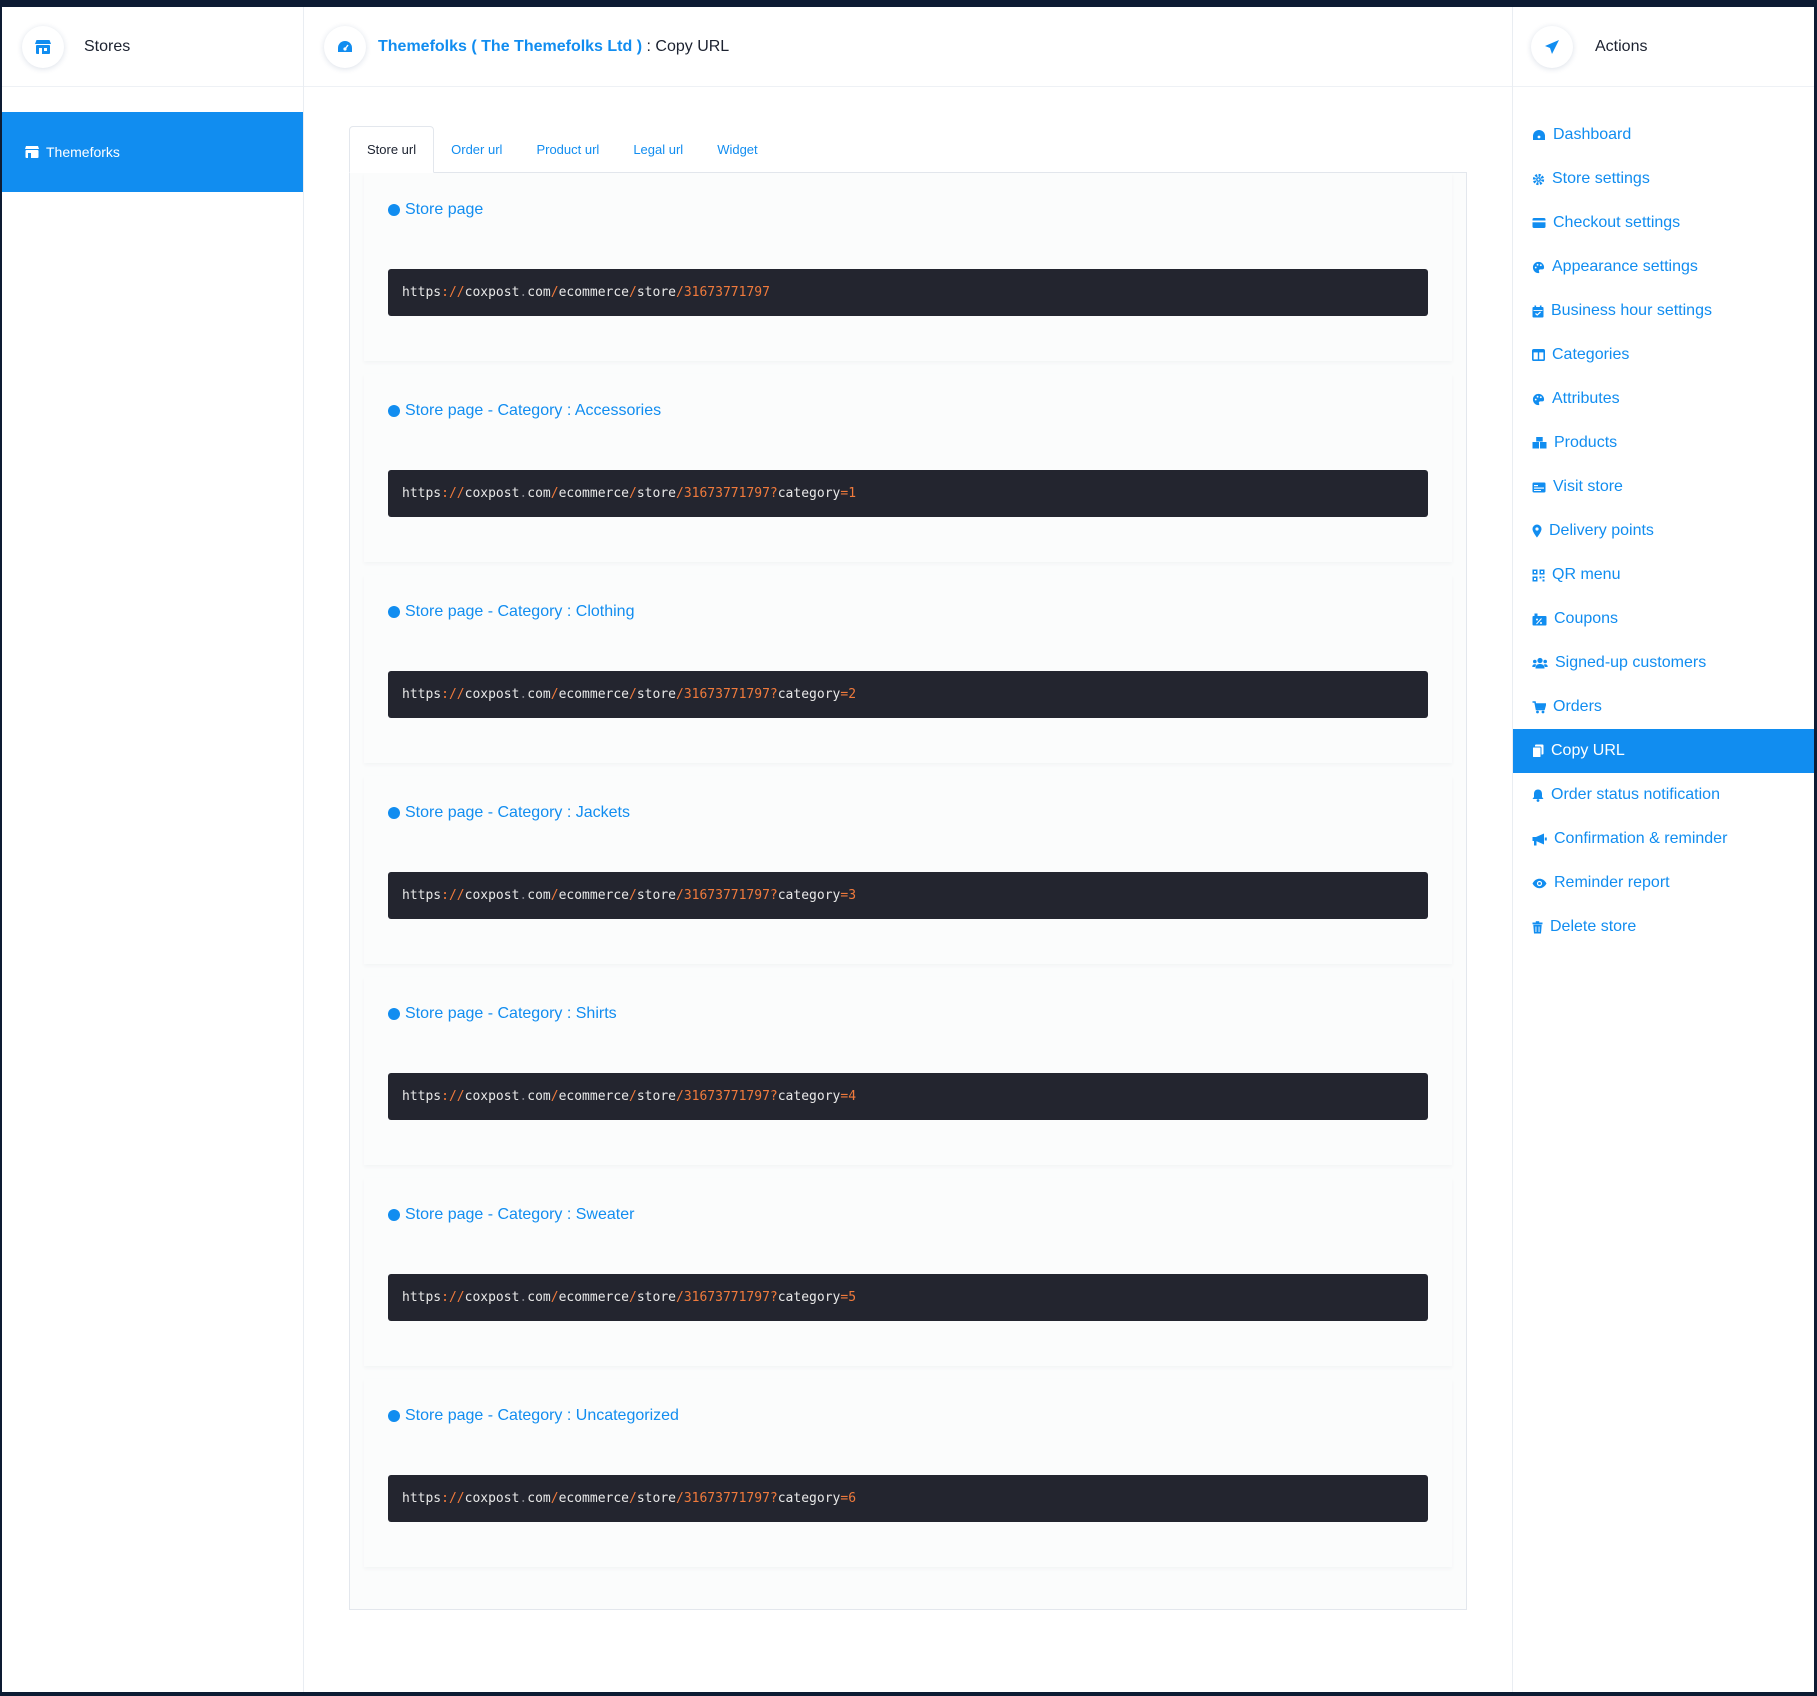  Describe the element at coordinates (43, 46) in the screenshot. I see `store-icon` at that location.